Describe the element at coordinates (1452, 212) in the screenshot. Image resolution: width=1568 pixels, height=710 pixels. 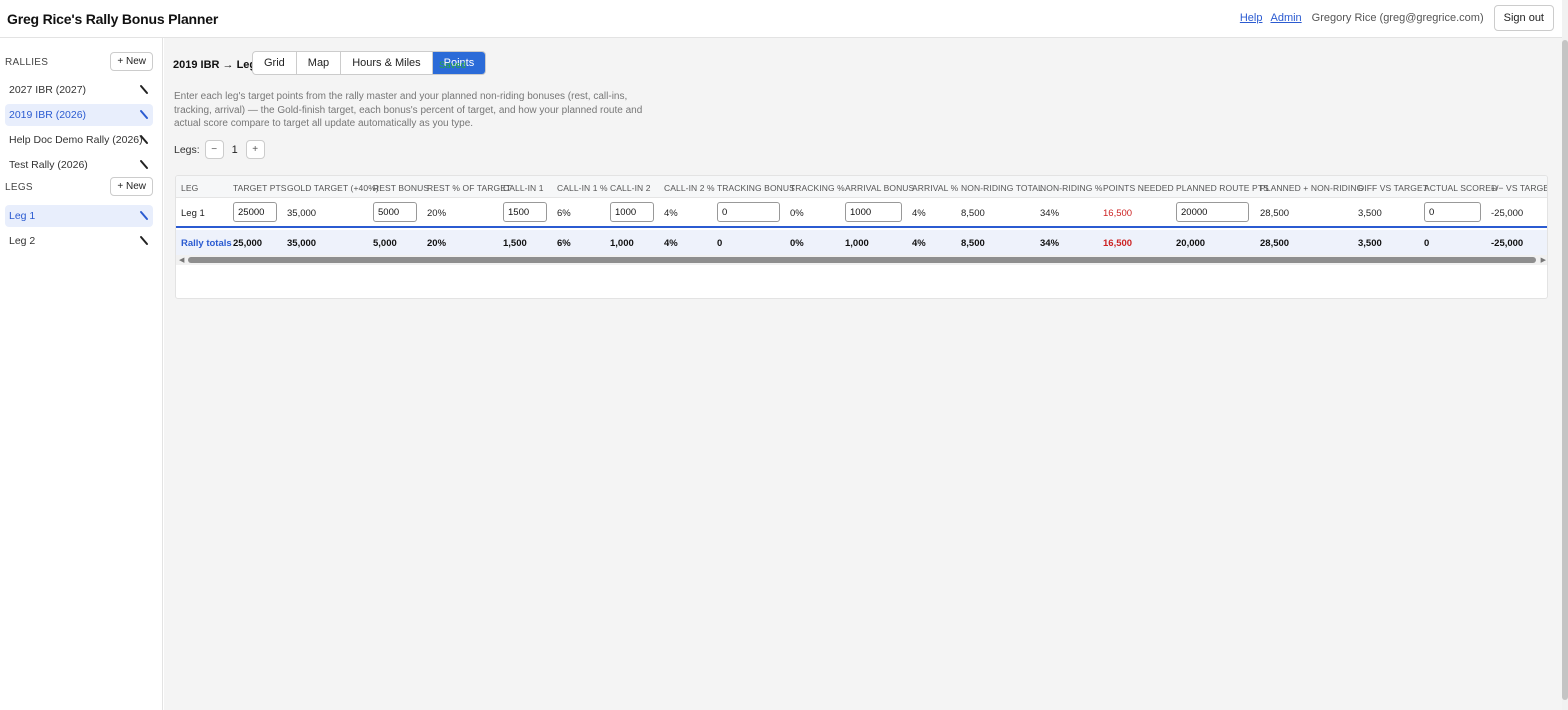
I see `actual-scored-input` at that location.